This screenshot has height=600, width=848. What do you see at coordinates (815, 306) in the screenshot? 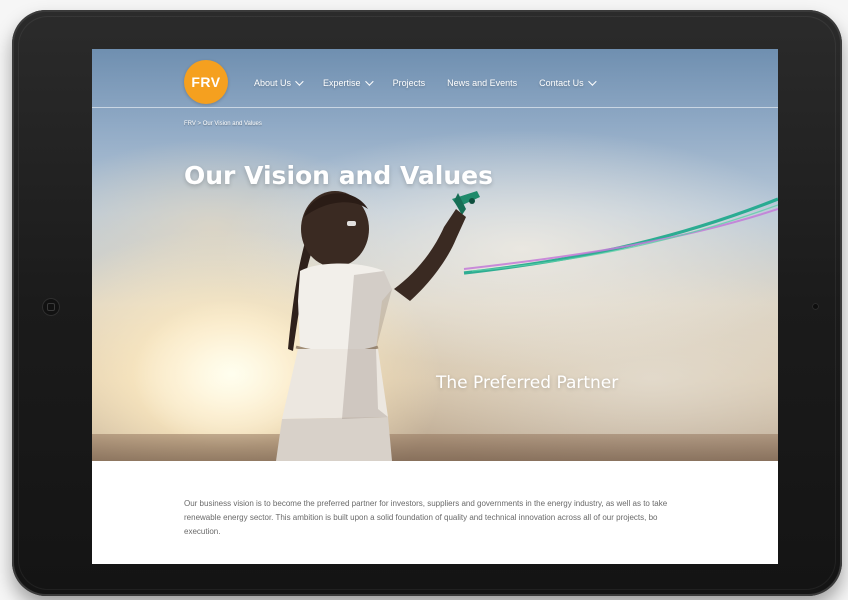
I see `front-camera` at bounding box center [815, 306].